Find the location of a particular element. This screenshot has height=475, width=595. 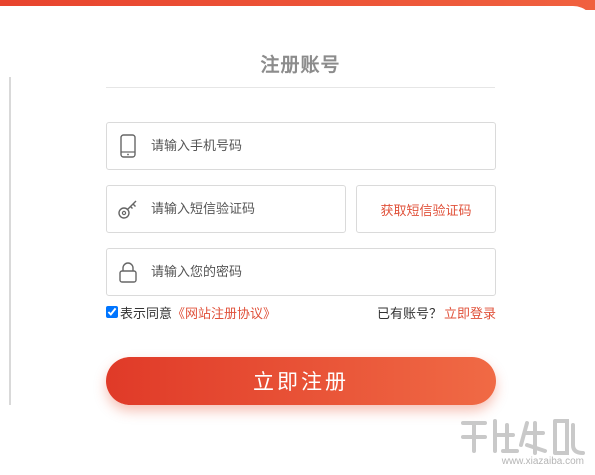

watermark-logo: www.xiazaiba.com is located at coordinates (522, 442).